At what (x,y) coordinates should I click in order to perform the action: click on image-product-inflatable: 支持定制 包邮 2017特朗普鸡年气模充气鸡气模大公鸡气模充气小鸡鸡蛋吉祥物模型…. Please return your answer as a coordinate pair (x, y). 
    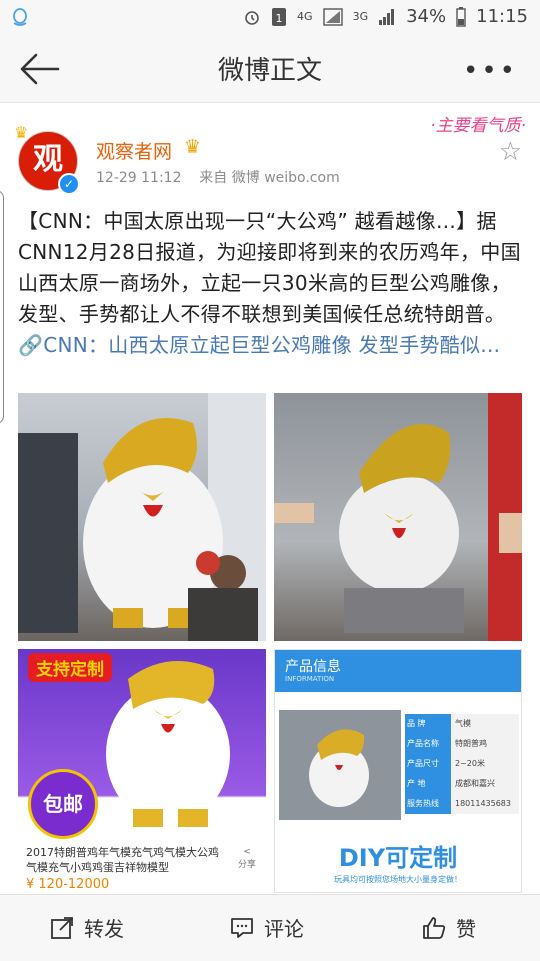
    Looking at the image, I should click on (142, 771).